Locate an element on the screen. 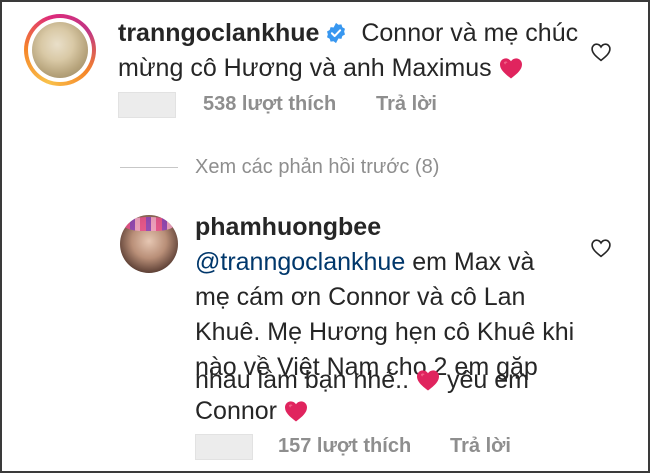 This screenshot has width=650, height=473. reply-line-5-main: nhau làm bạn nhé.. yêu em is located at coordinates (362, 380).